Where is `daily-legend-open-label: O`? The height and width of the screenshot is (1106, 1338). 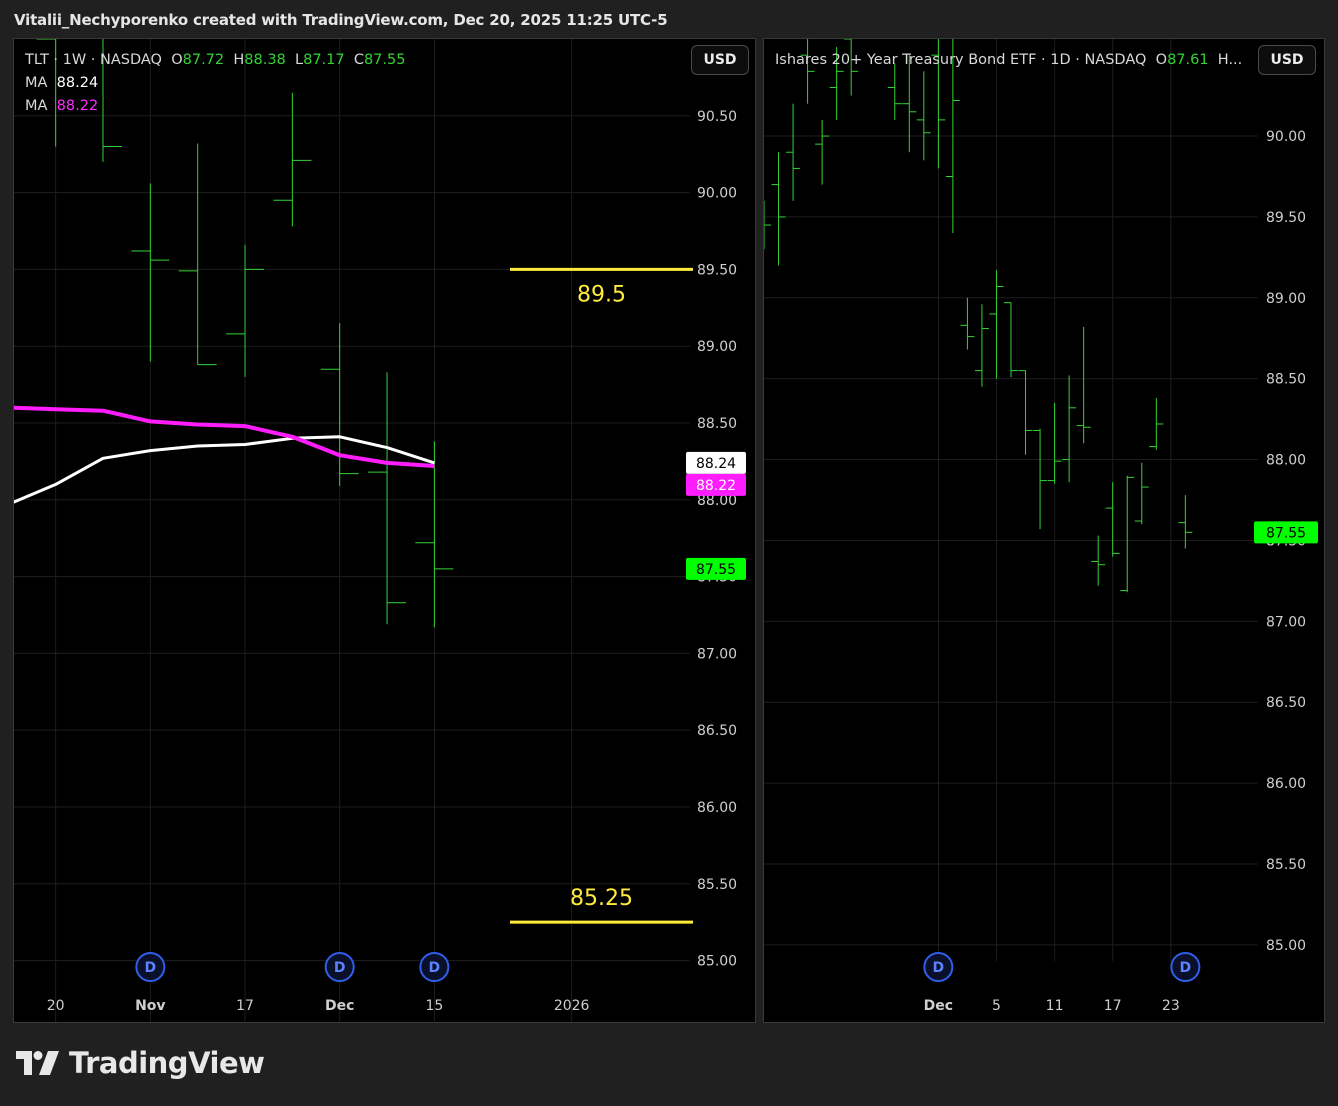
daily-legend-open-label: O is located at coordinates (1161, 60).